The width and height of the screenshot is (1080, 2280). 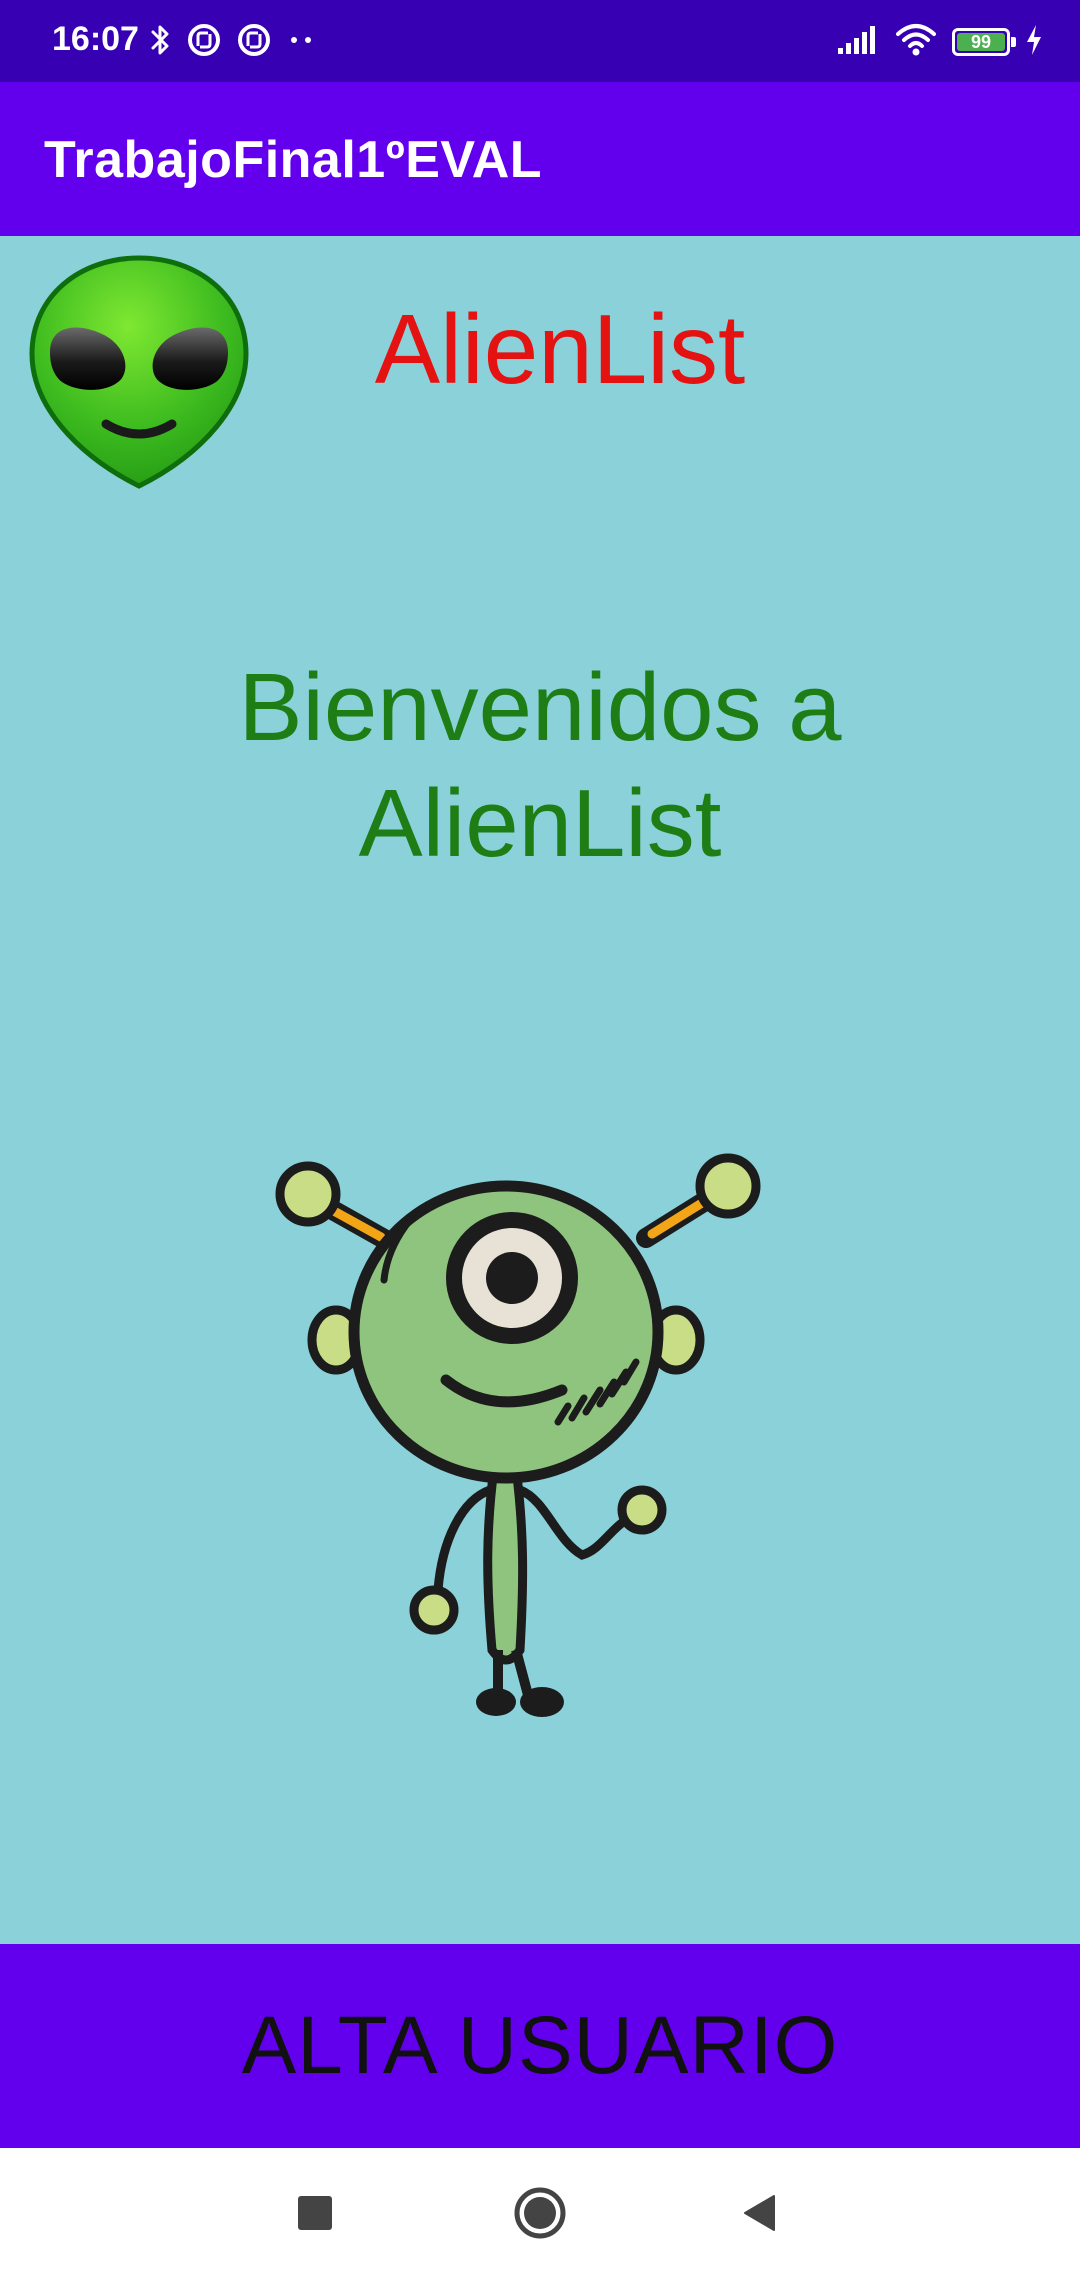 I want to click on battery-level: 99, so click(x=981, y=41).